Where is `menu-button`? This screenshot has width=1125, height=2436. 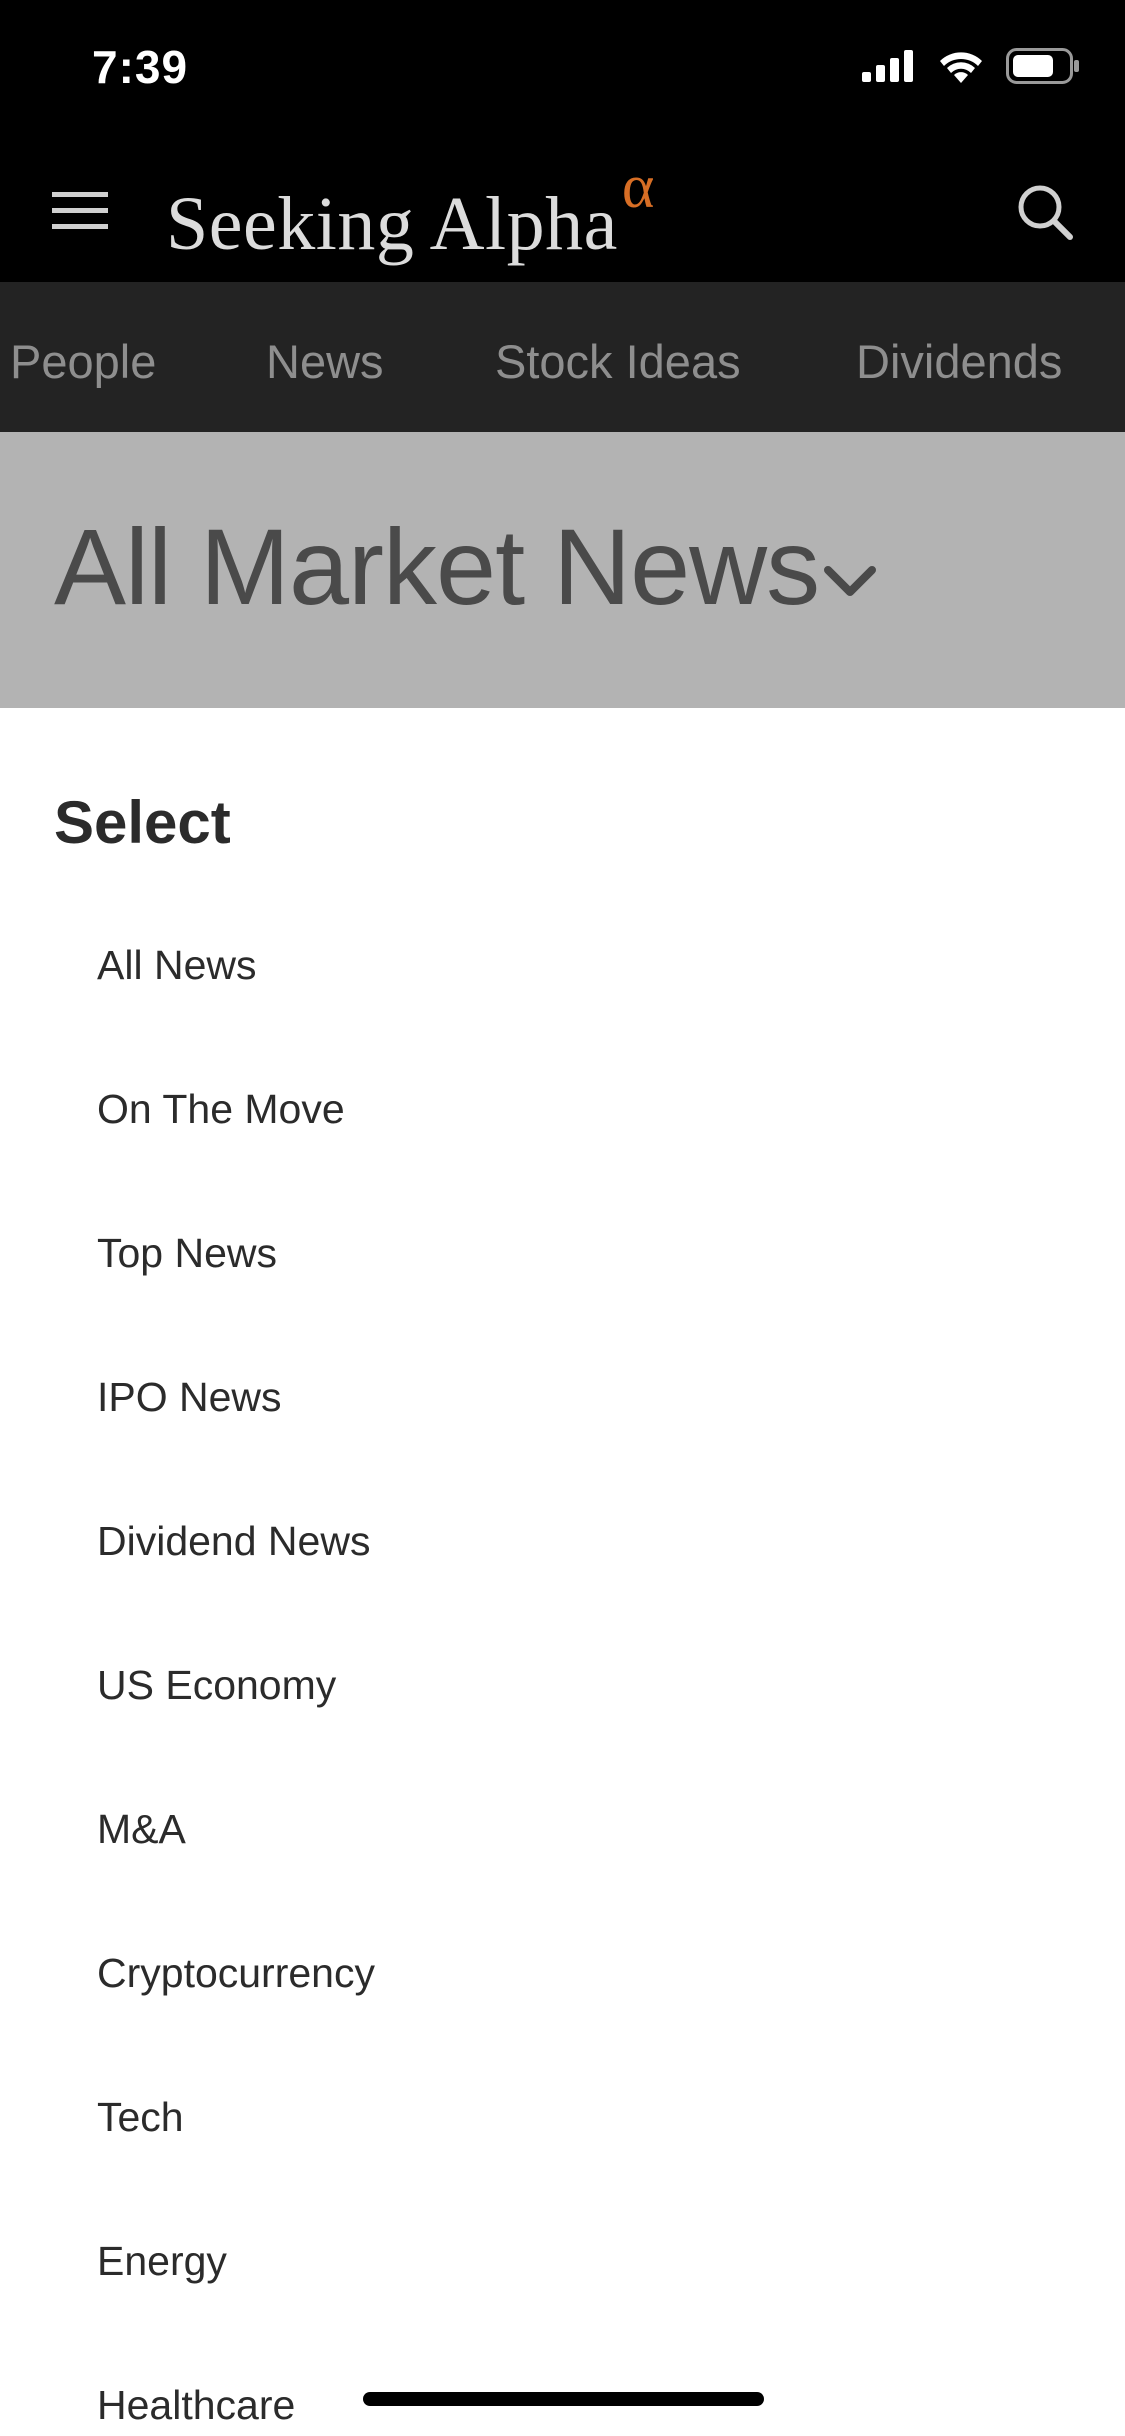 menu-button is located at coordinates (80, 210).